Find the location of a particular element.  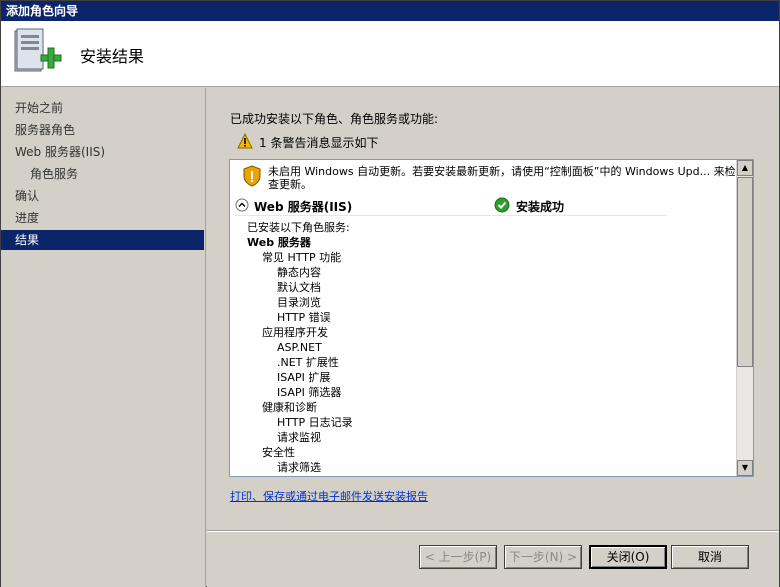

vertical-scrollbar: ▲ ▼ is located at coordinates (744, 318).